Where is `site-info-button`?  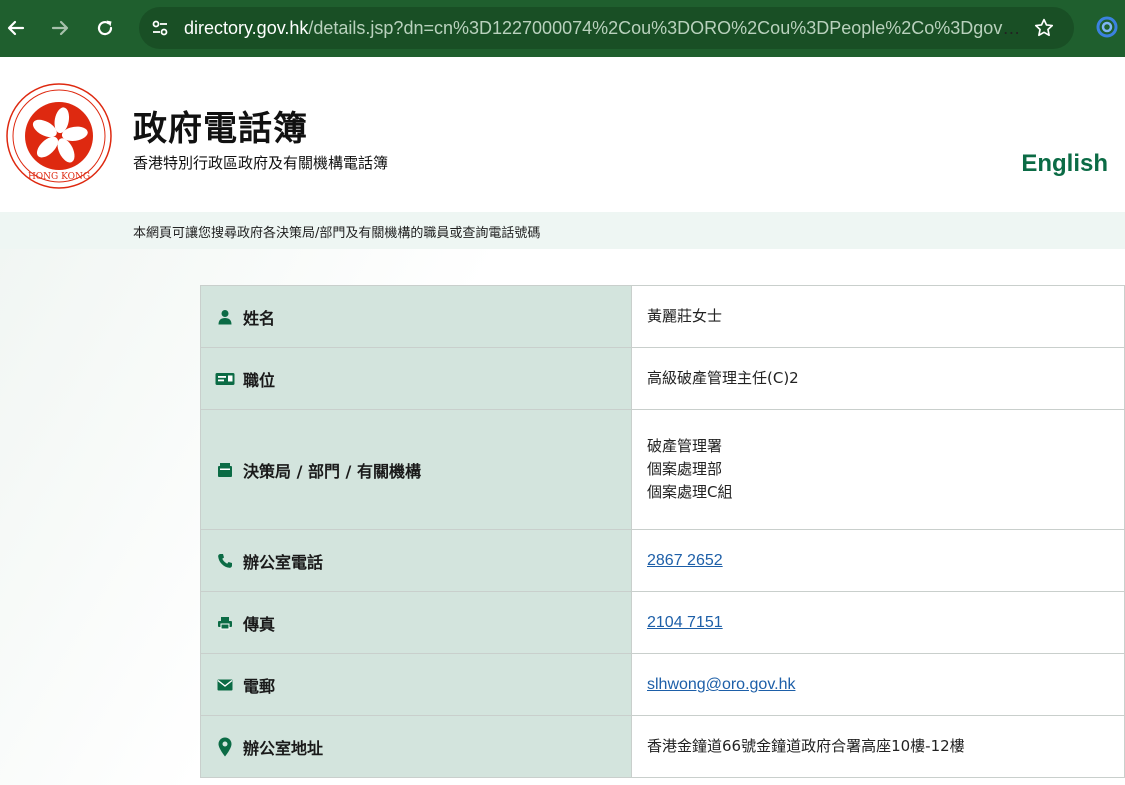
site-info-button is located at coordinates (160, 28).